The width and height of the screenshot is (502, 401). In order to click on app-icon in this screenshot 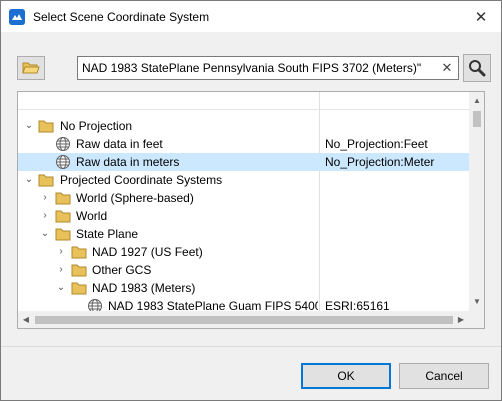, I will do `click(17, 17)`.